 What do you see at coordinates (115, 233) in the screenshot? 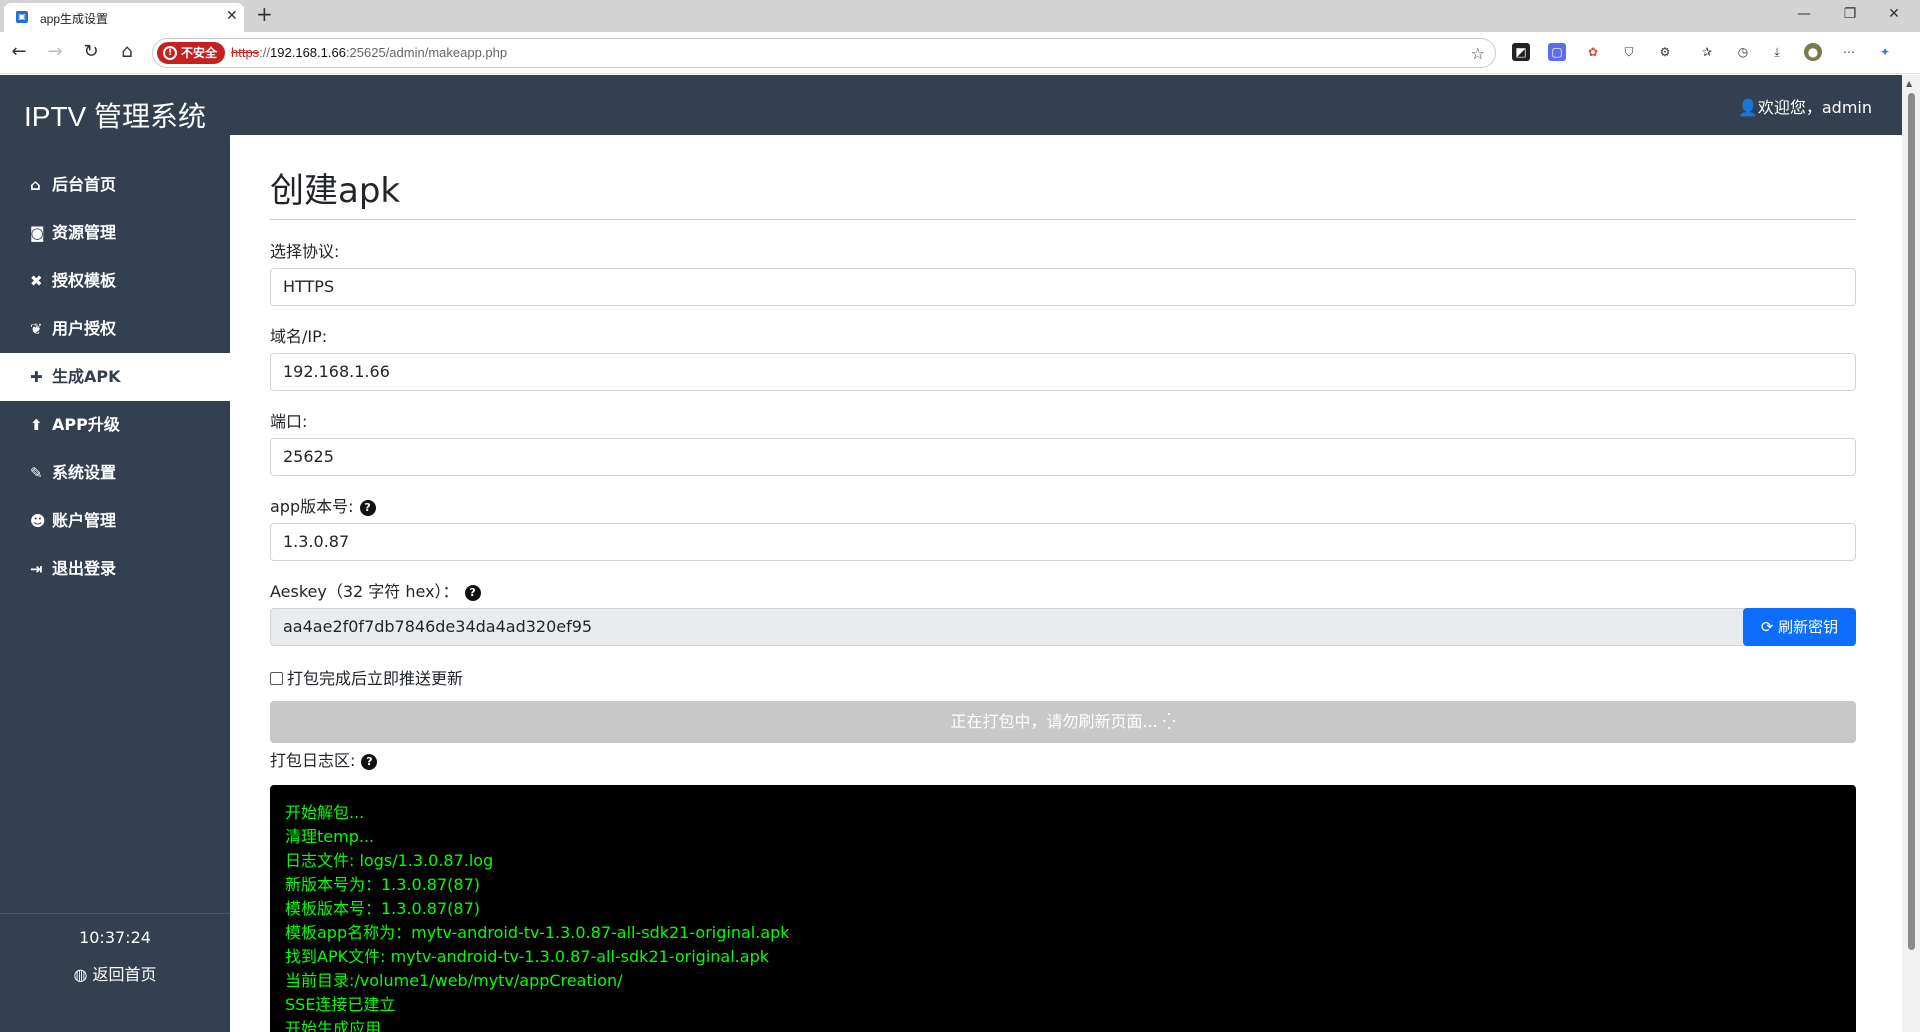
I see `sidebar-item-resources: ◙ 资源管理` at bounding box center [115, 233].